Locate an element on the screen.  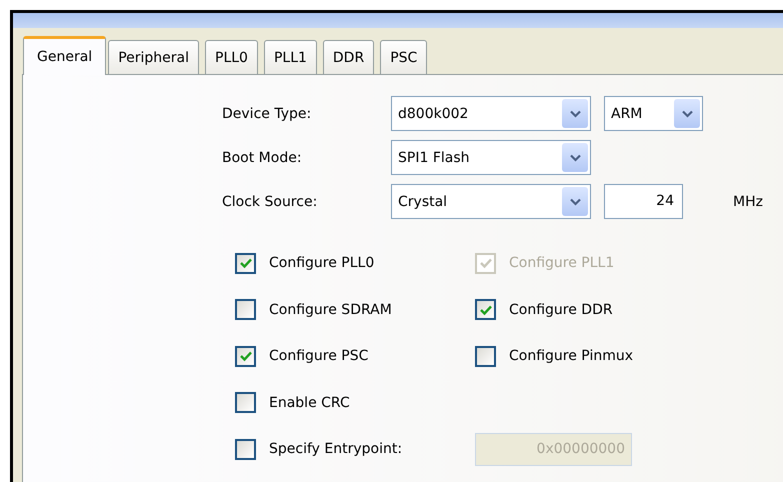
tab: General is located at coordinates (64, 55).